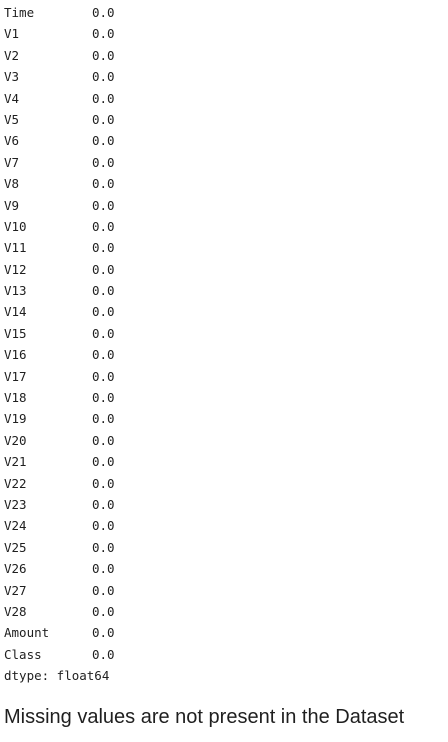 This screenshot has height=742, width=448. I want to click on series-row: V7 0.0, so click(224, 162).